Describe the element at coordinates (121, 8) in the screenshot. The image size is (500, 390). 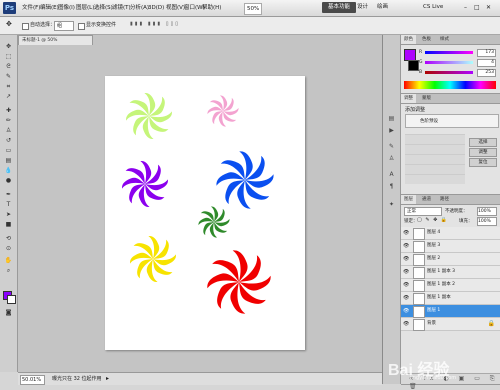
I see `menu-filter: 滤镜(T)` at that location.